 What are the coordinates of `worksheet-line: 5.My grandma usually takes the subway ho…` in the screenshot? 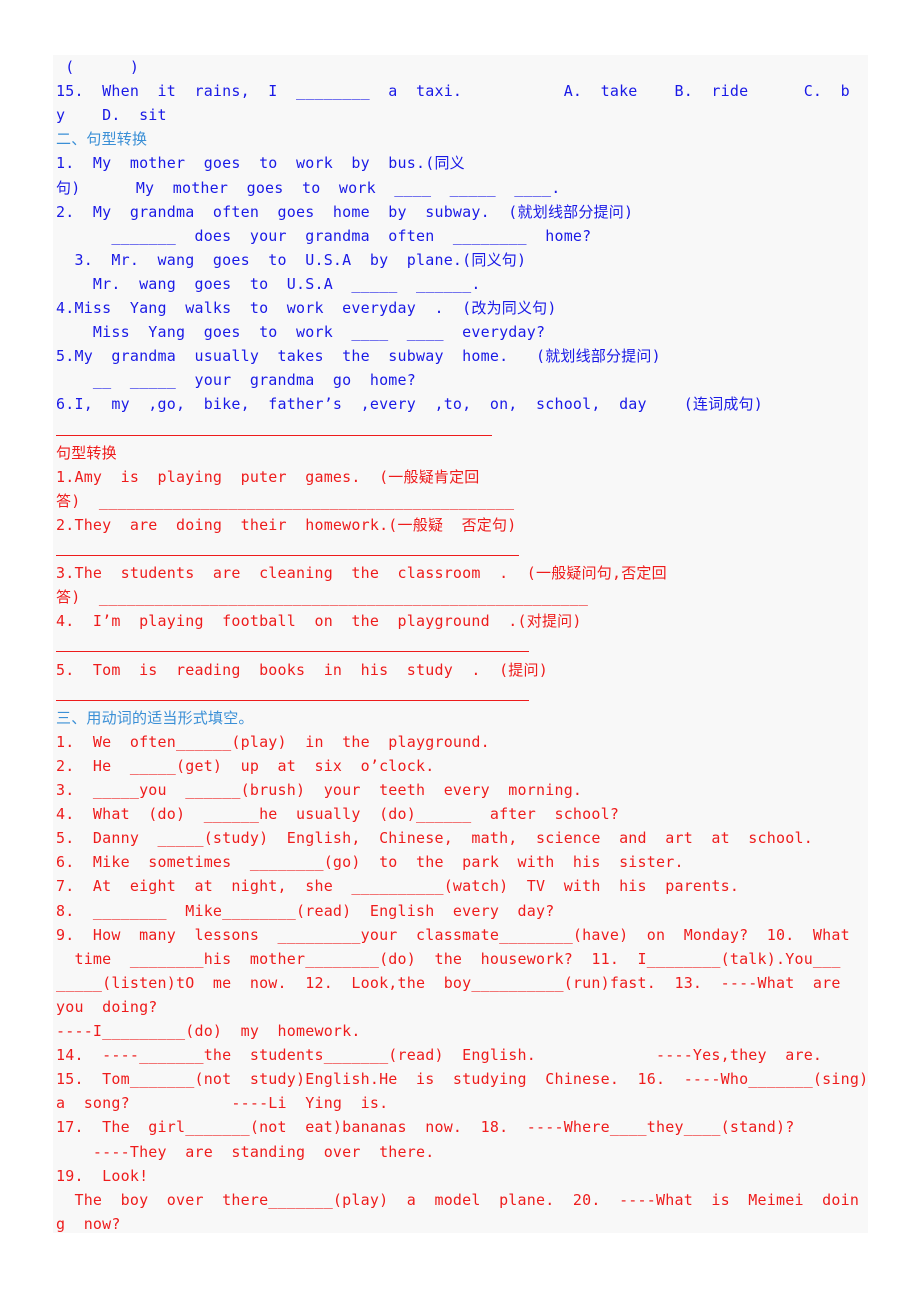 It's located at (358, 356).